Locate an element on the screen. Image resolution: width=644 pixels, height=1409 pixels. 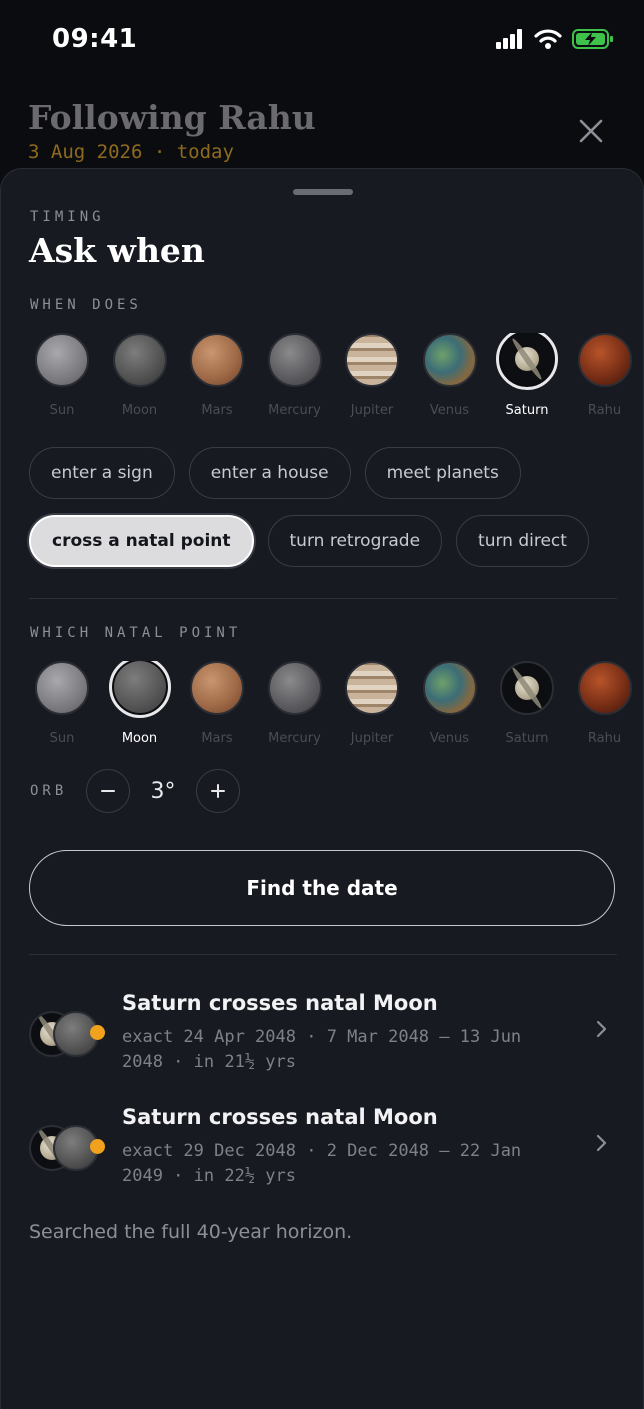
natal-planet-sun: Sun is located at coordinates (62, 703).